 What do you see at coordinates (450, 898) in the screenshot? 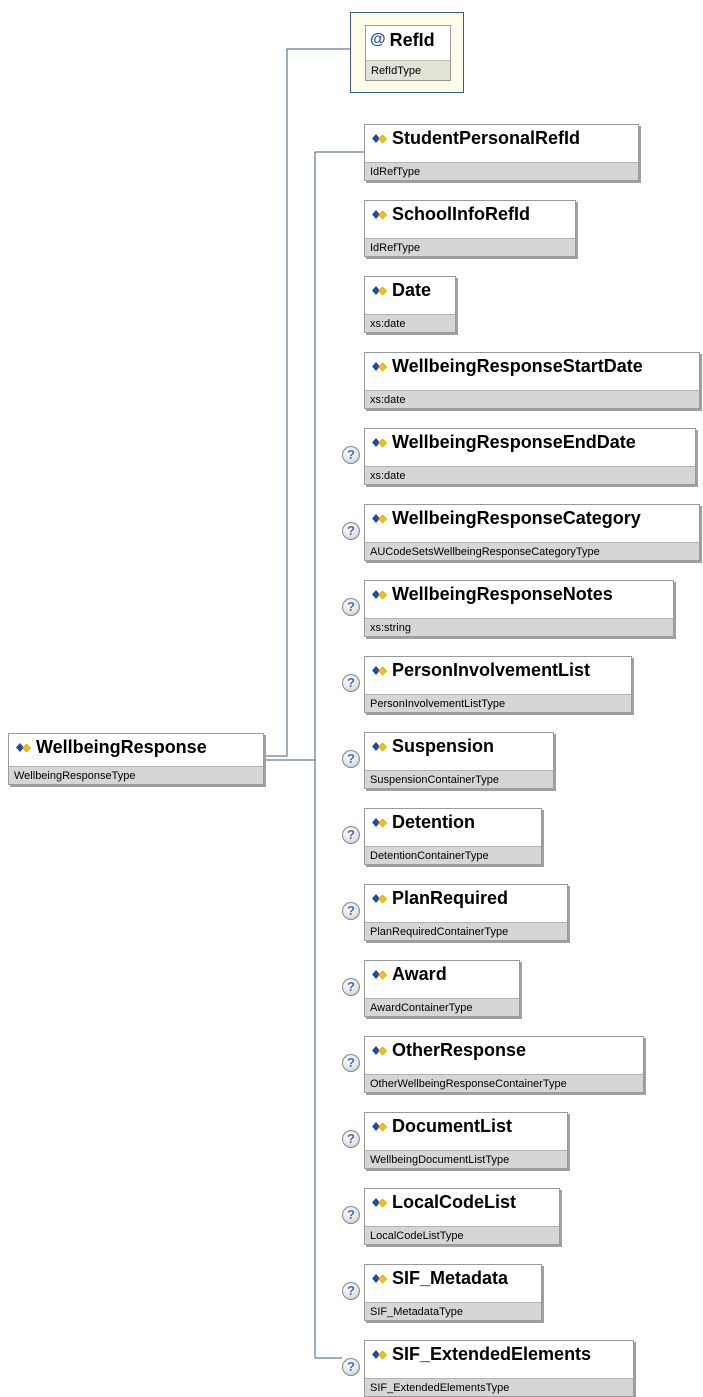
I see `element-name: PlanRequired` at bounding box center [450, 898].